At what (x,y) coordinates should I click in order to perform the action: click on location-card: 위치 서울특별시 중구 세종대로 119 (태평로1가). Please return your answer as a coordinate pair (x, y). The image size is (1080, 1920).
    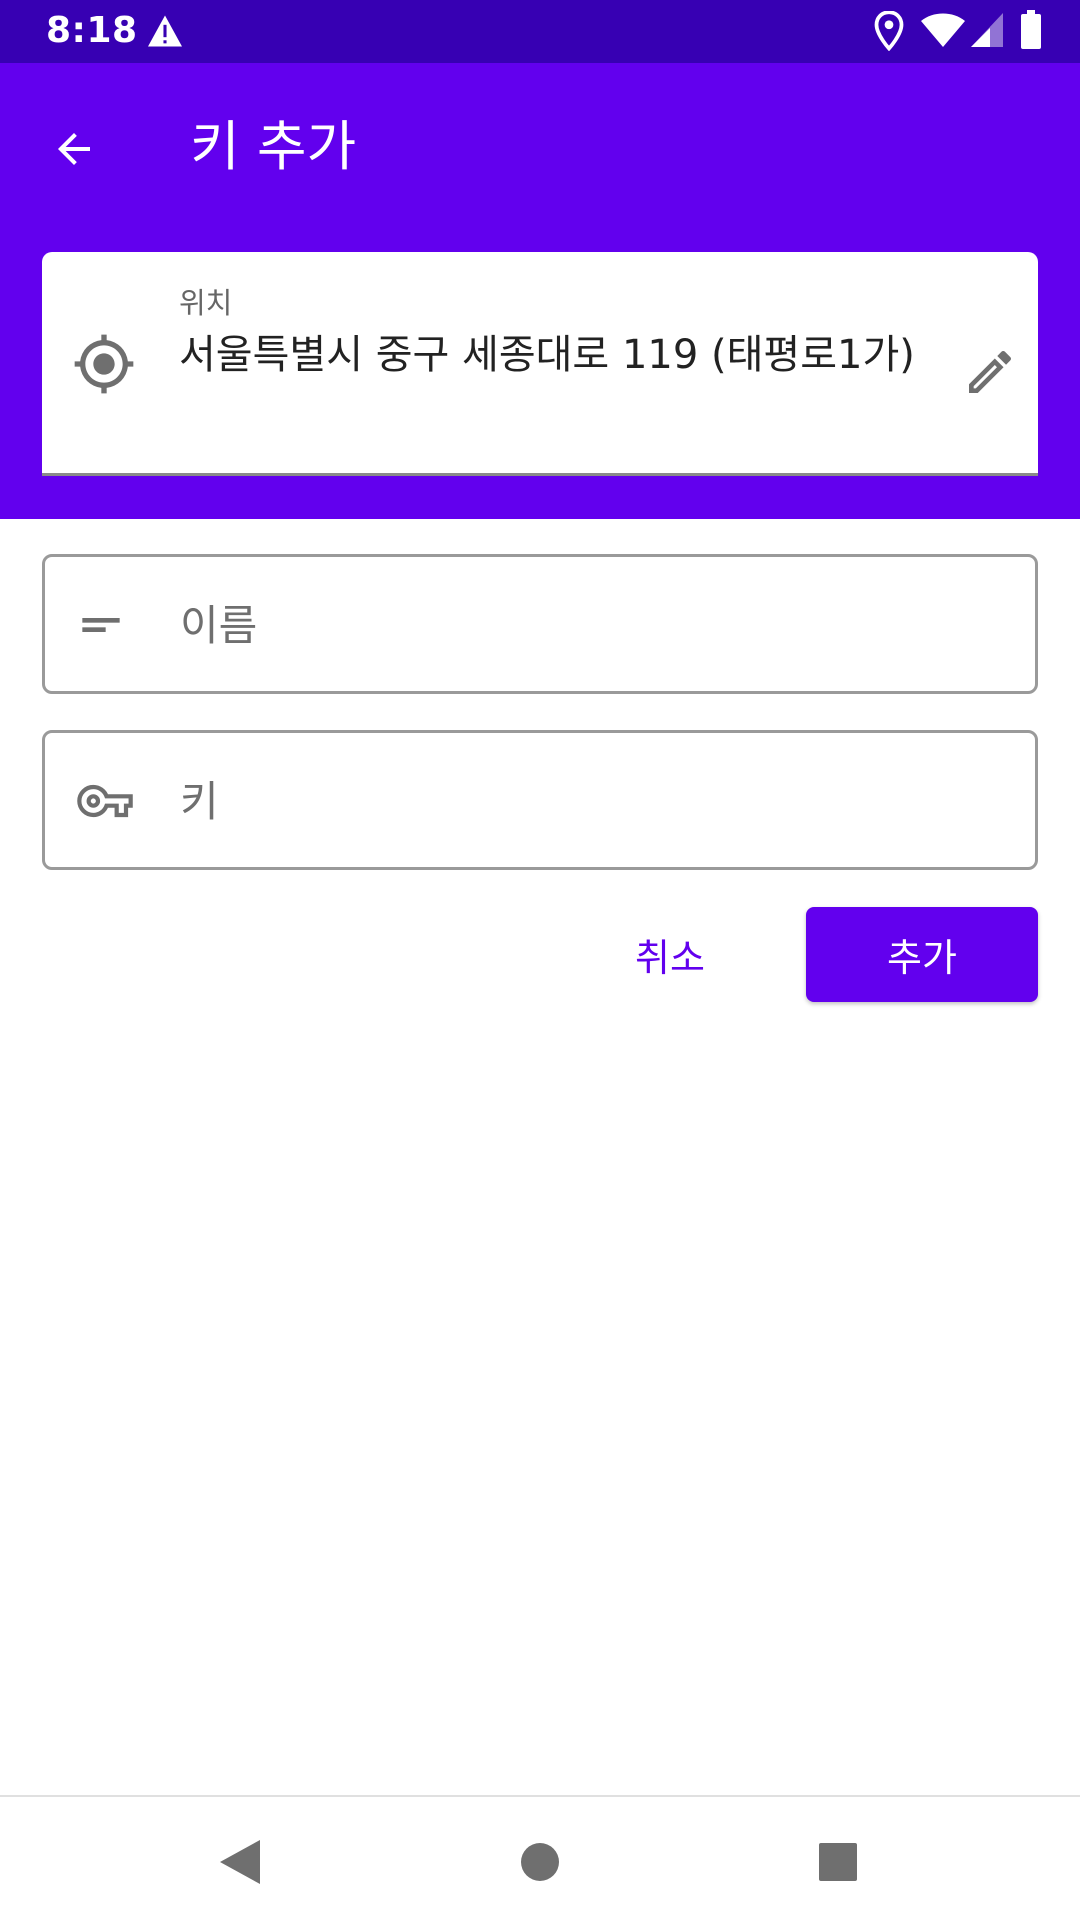
    Looking at the image, I should click on (540, 364).